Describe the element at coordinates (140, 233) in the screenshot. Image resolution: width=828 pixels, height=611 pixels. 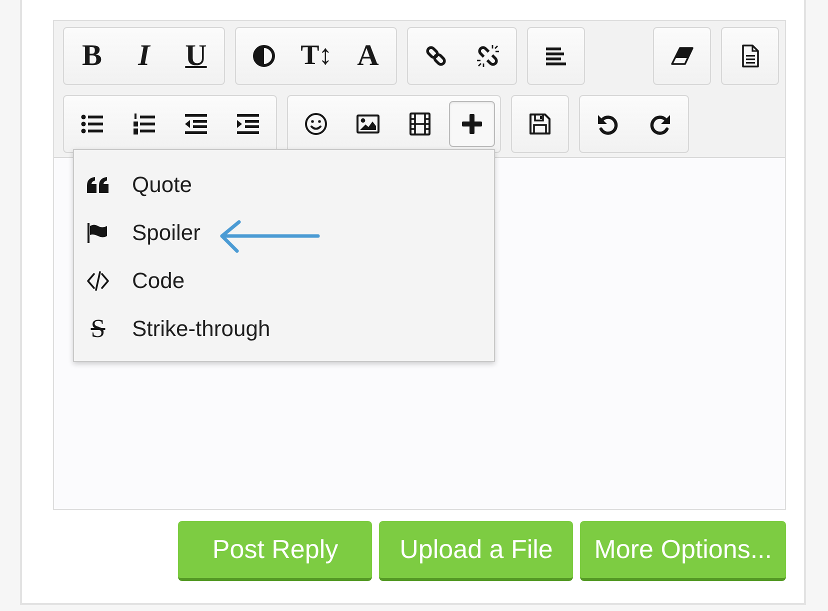
I see `menu-item: Spoiler` at that location.